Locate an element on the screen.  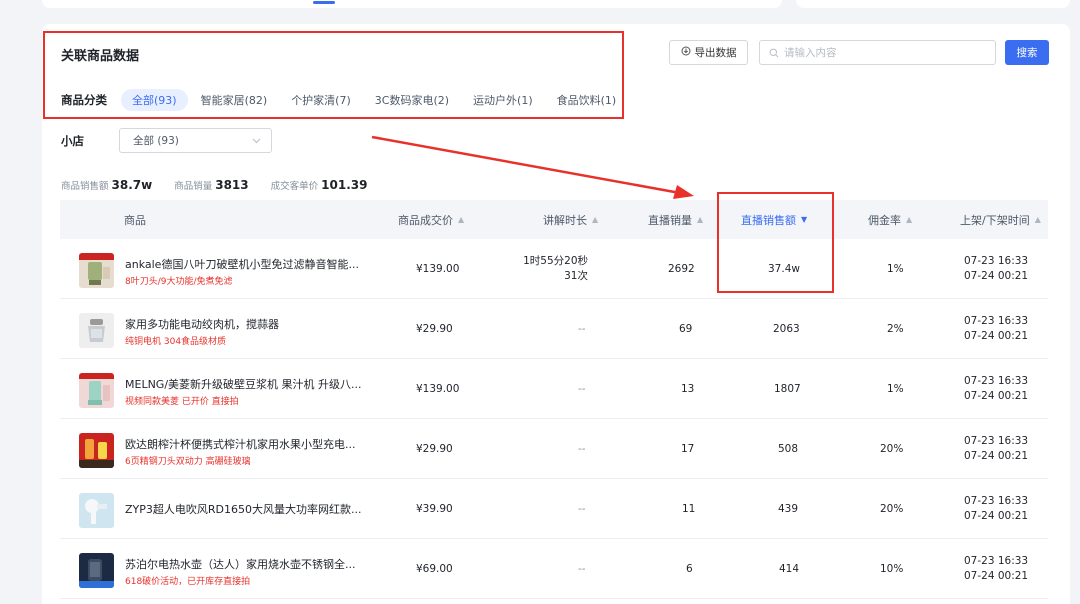
live-amount-cell: 439 is located at coordinates (788, 509).